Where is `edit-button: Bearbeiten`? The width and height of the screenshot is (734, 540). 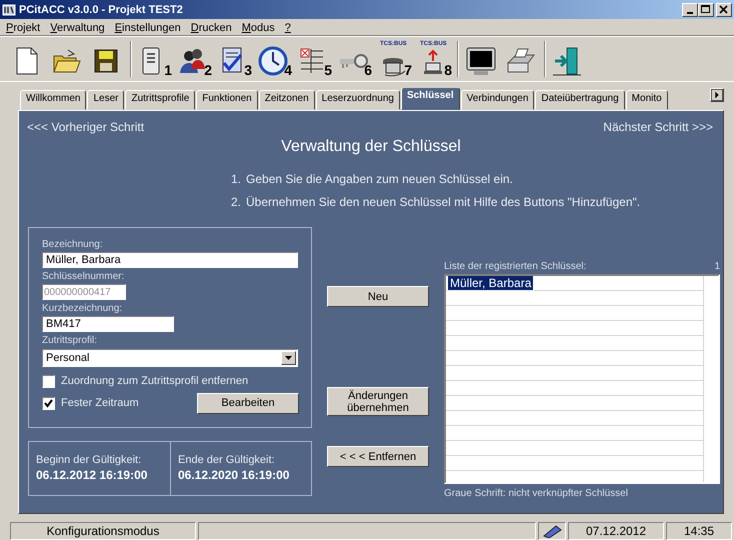 edit-button: Bearbeiten is located at coordinates (248, 403).